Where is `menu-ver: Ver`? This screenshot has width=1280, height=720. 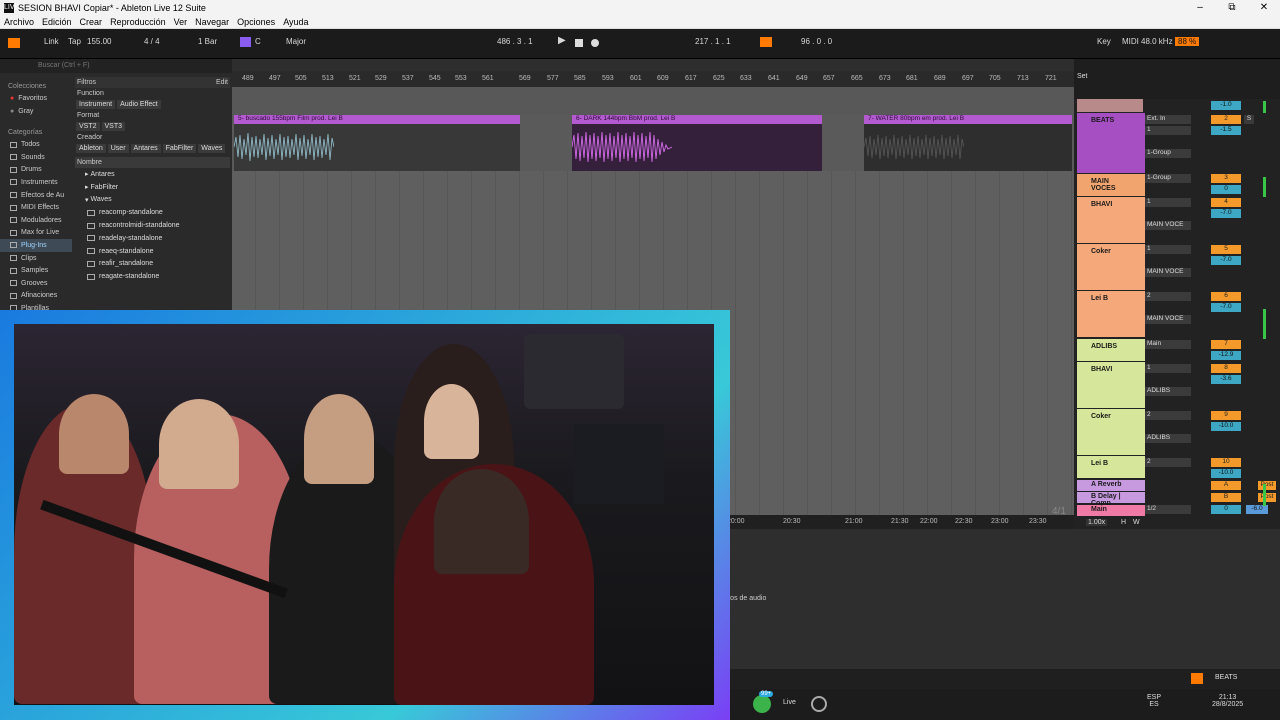 menu-ver: Ver is located at coordinates (181, 22).